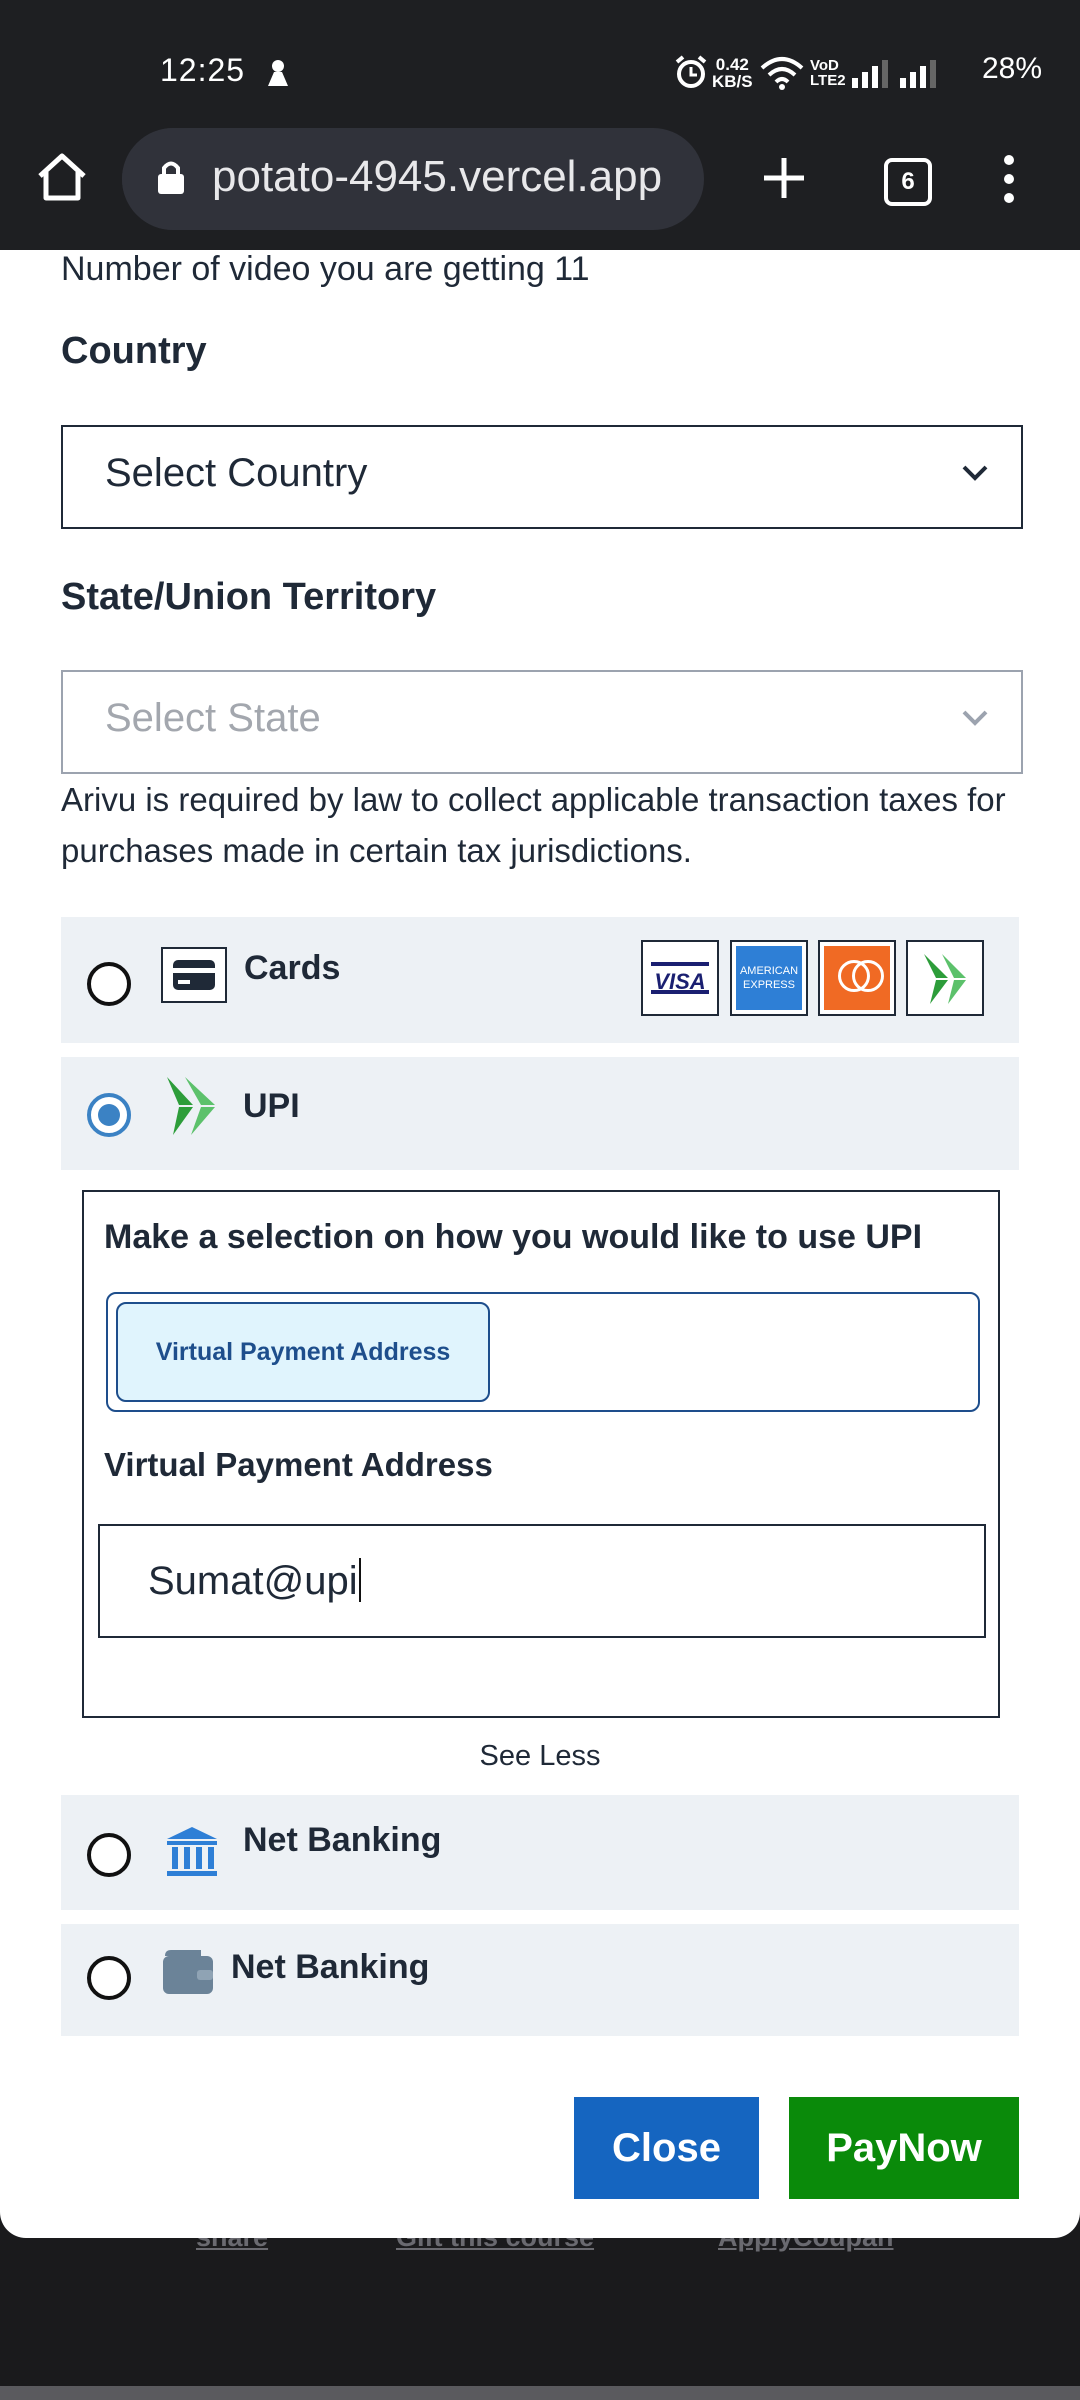  What do you see at coordinates (194, 975) in the screenshot?
I see `card-icon` at bounding box center [194, 975].